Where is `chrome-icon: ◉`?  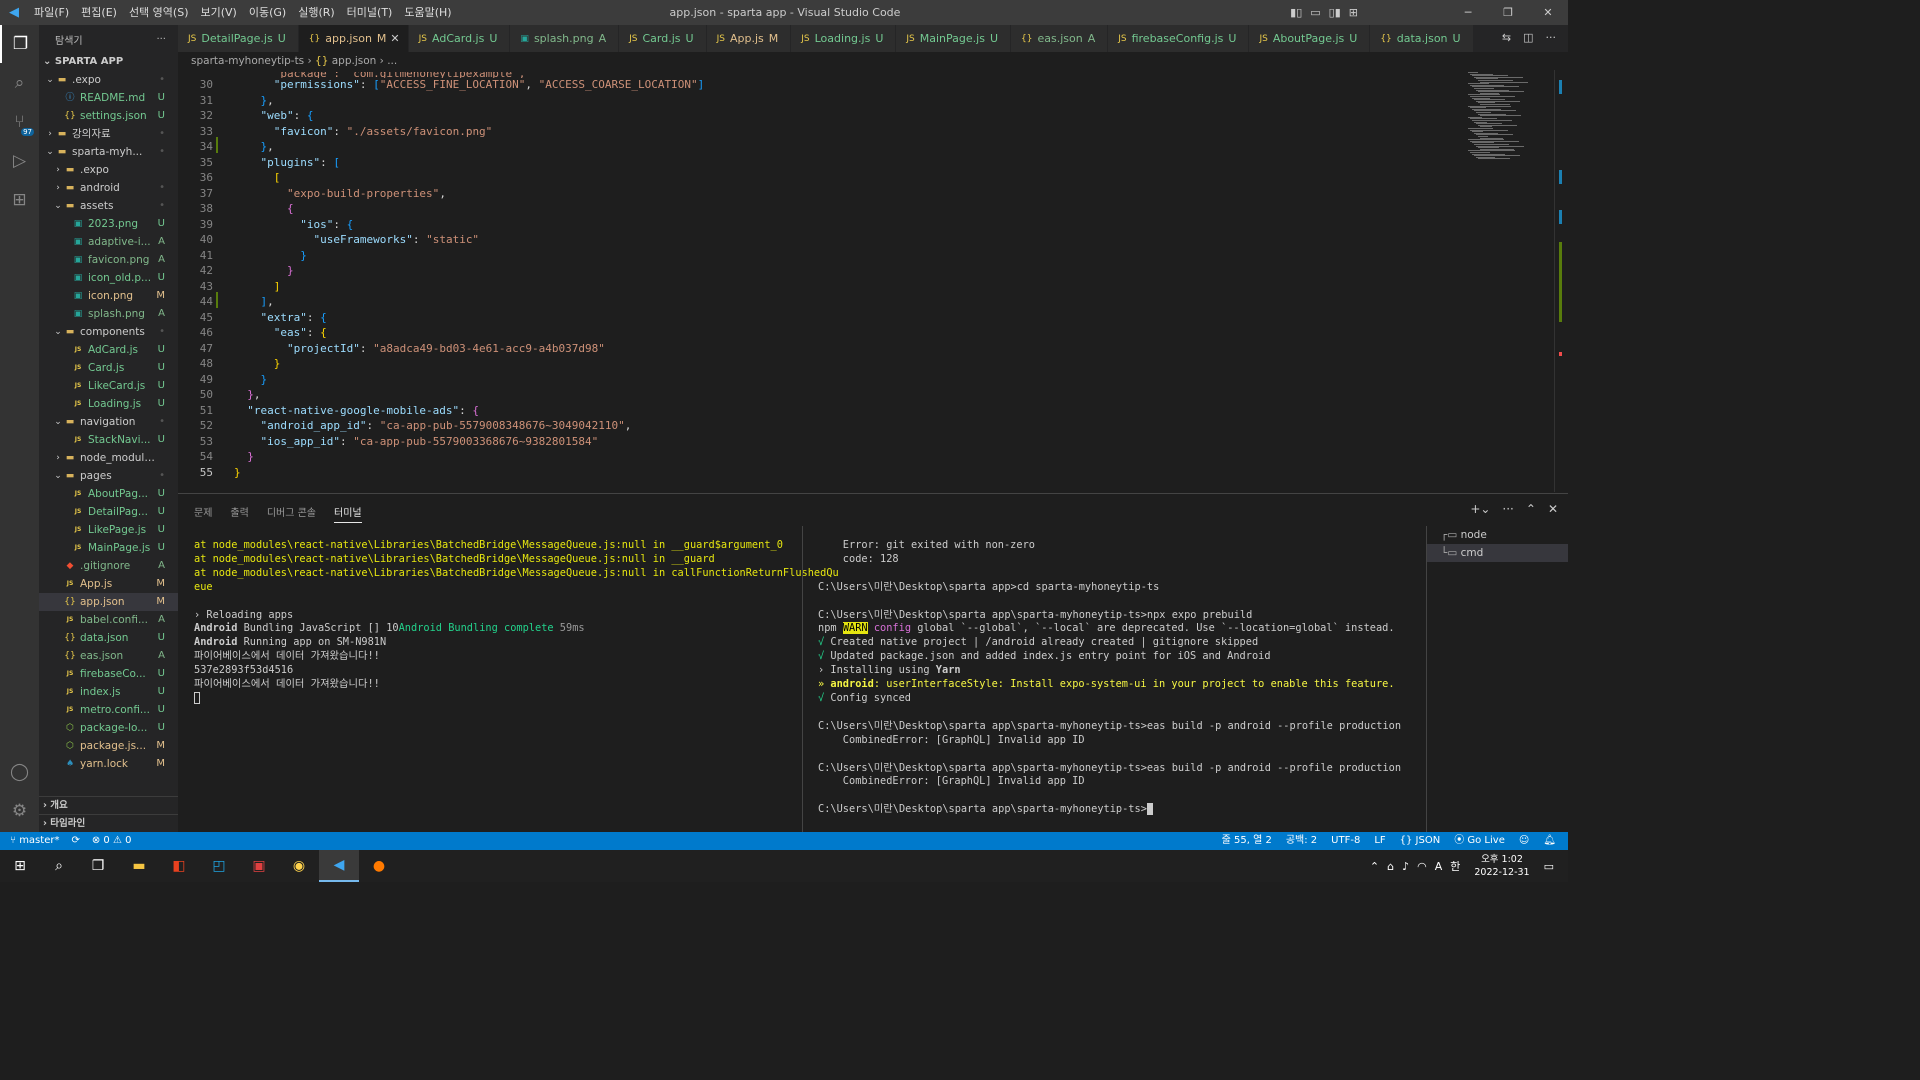
chrome-icon: ◉ is located at coordinates (299, 866).